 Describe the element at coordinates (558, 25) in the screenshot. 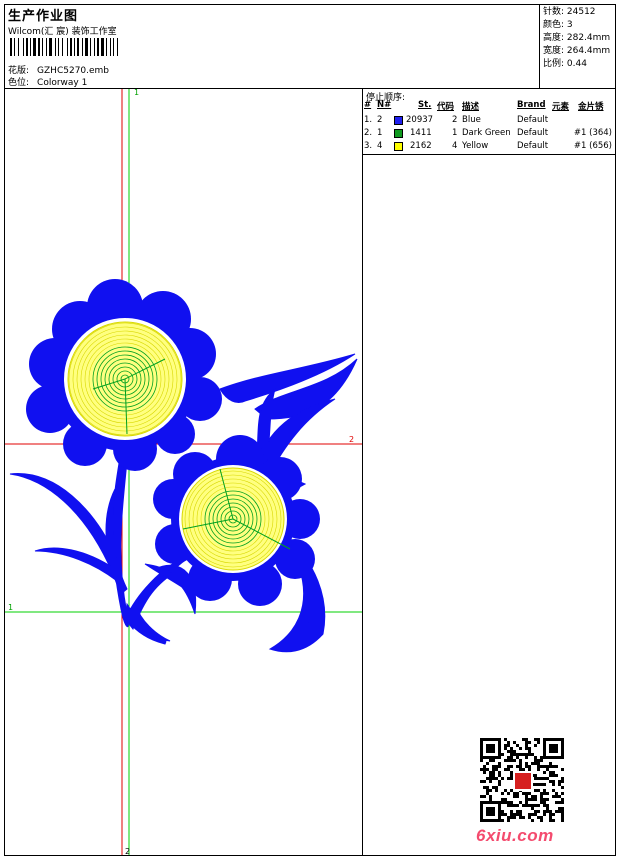

I see `stat-colors: 颜色: 3` at that location.